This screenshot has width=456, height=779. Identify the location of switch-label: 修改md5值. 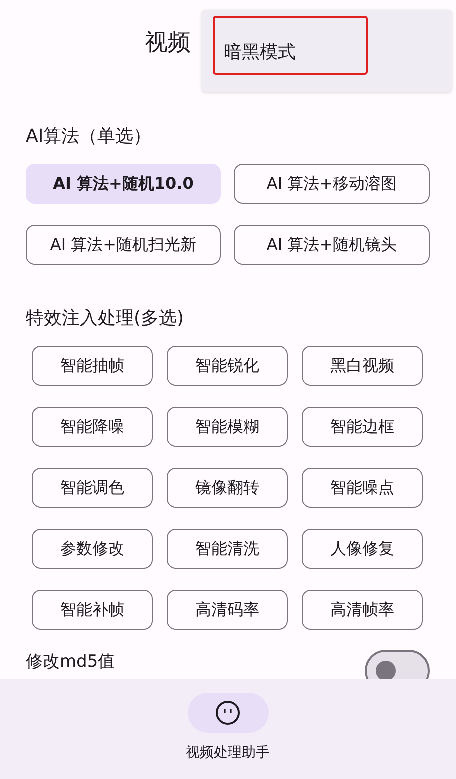
(71, 661).